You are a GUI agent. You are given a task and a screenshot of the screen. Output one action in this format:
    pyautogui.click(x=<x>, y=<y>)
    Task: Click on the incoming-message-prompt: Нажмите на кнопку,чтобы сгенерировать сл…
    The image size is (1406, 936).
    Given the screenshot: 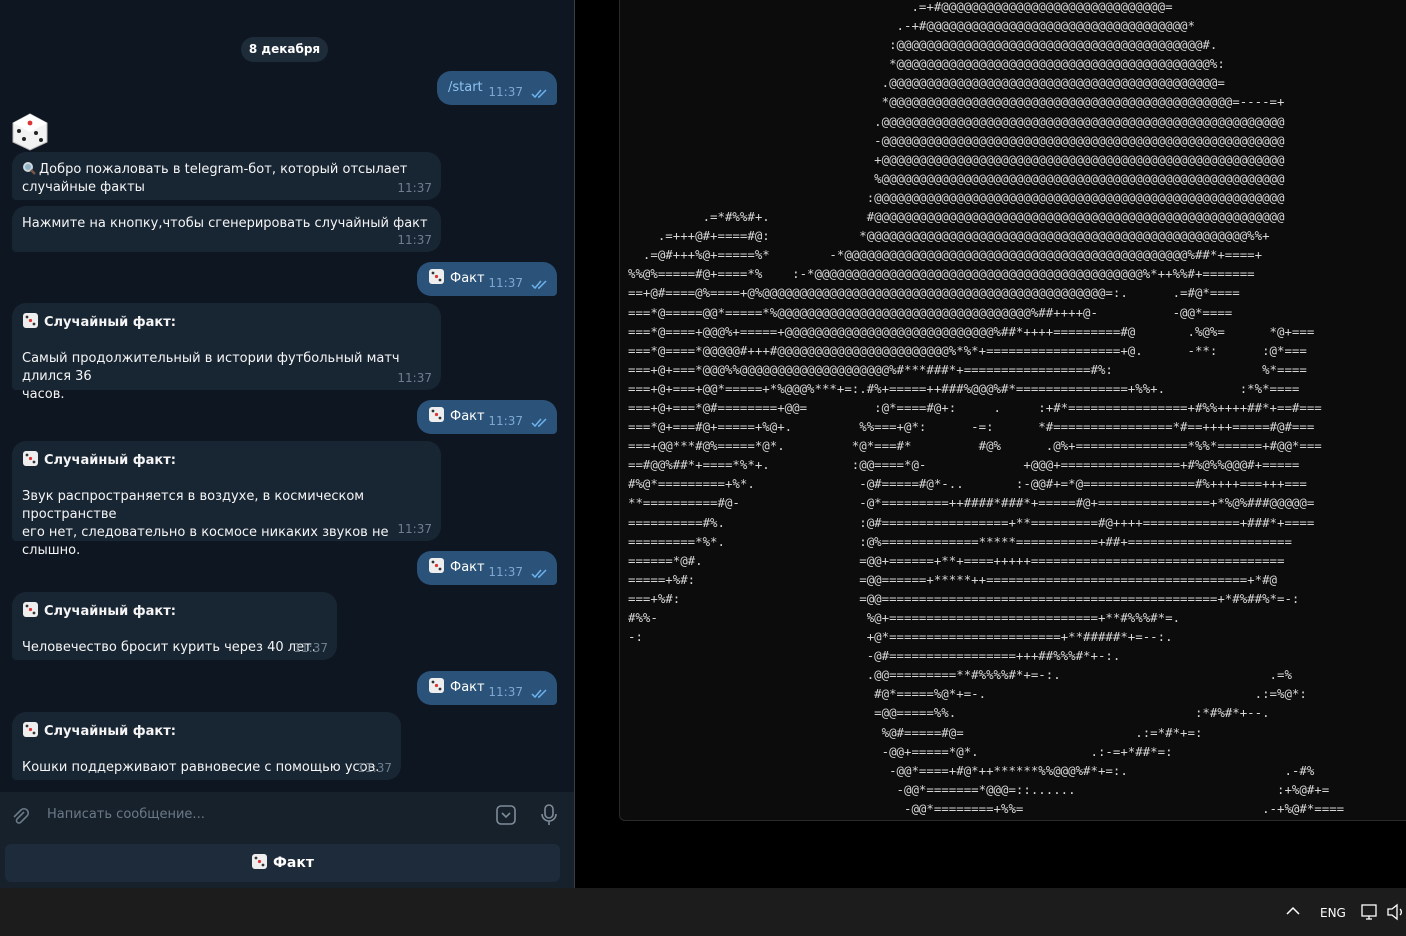 What is the action you would take?
    pyautogui.click(x=226, y=229)
    